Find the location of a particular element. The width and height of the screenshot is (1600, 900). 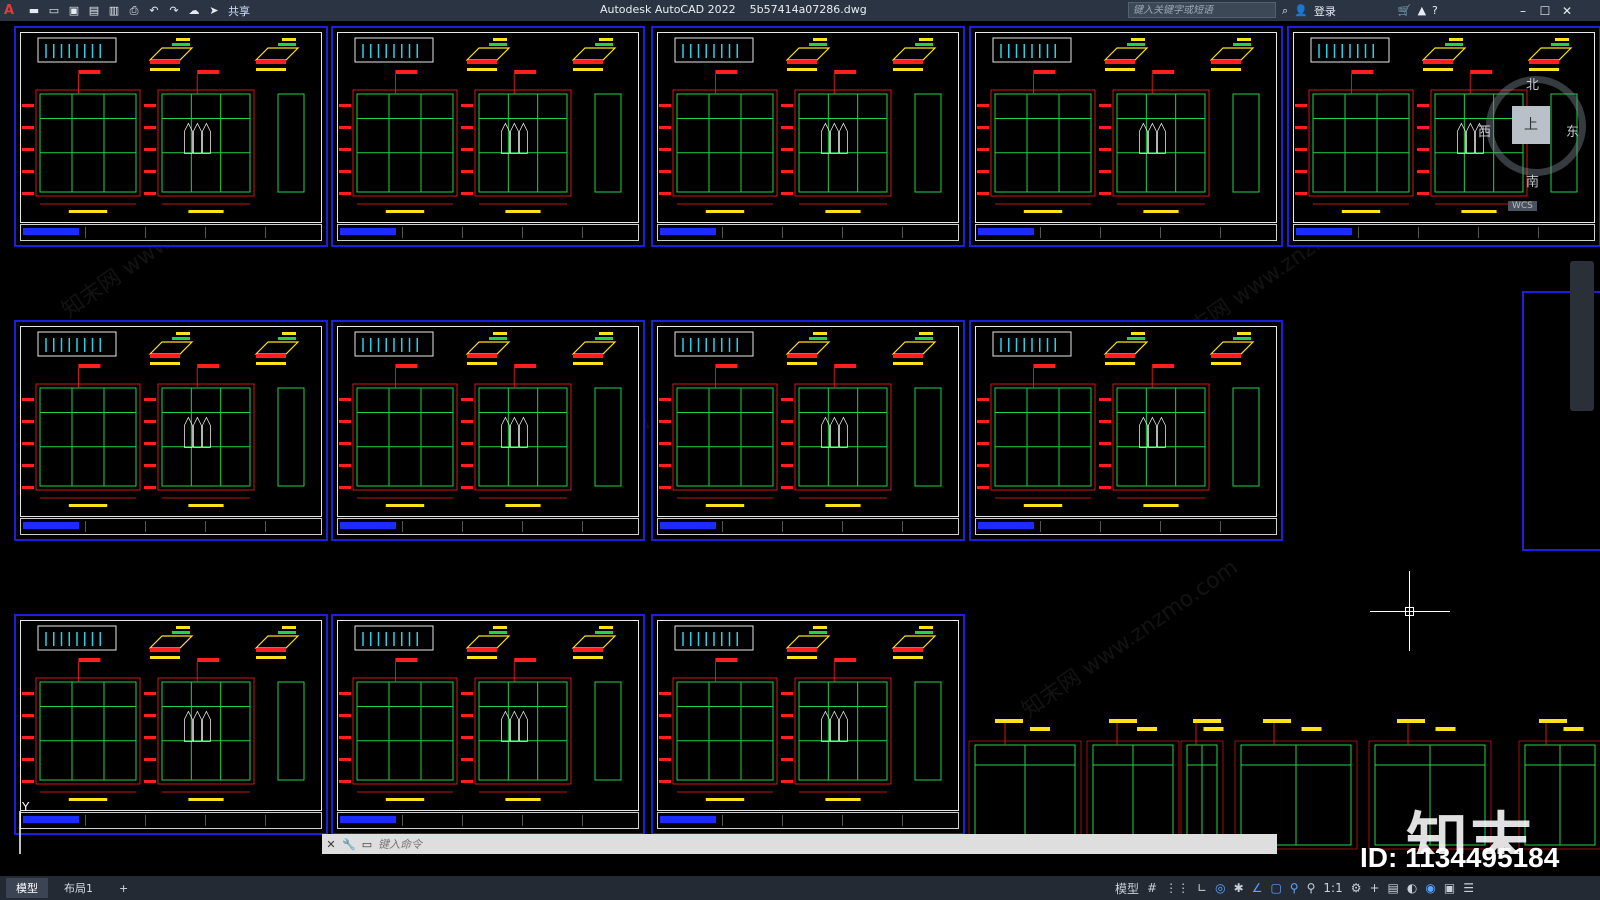

ucs-x-label: X is located at coordinates (80, 853).